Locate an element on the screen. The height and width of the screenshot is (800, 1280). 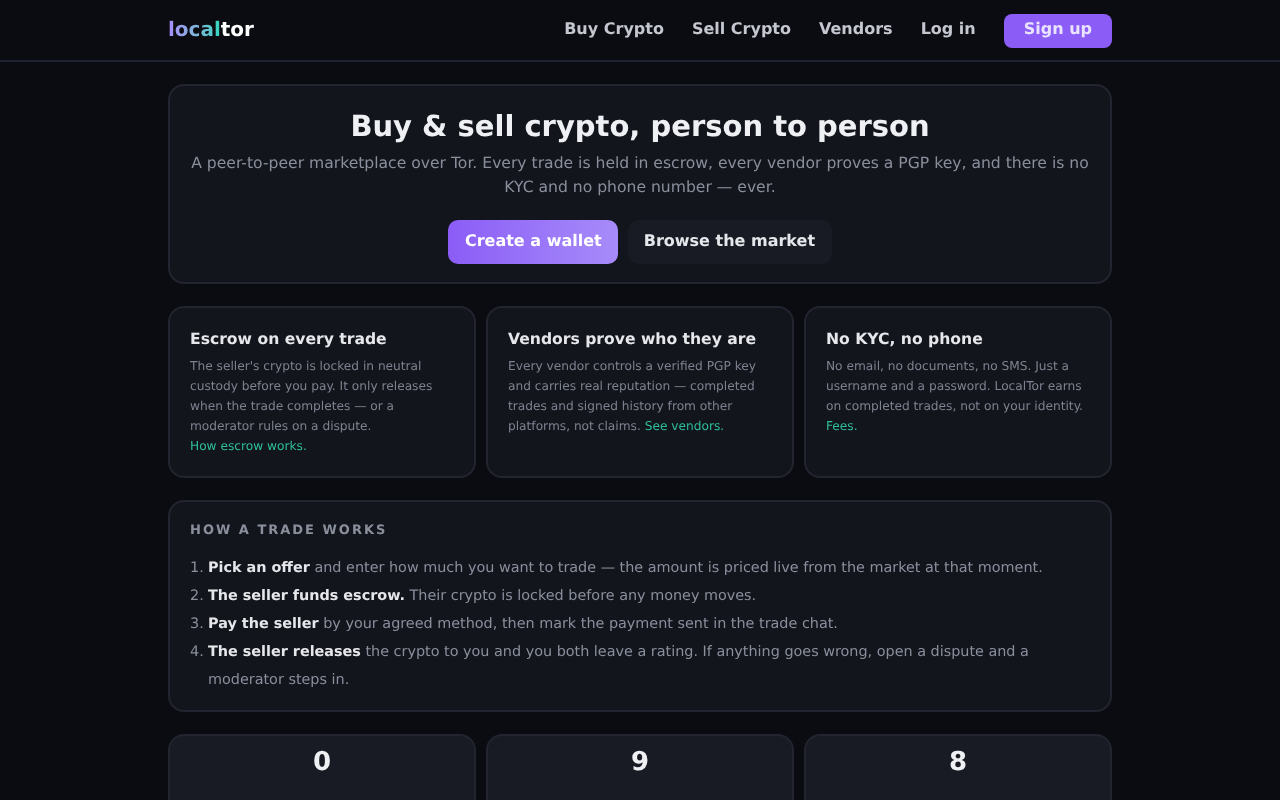
nav-link: Sell Crypto is located at coordinates (741, 30).